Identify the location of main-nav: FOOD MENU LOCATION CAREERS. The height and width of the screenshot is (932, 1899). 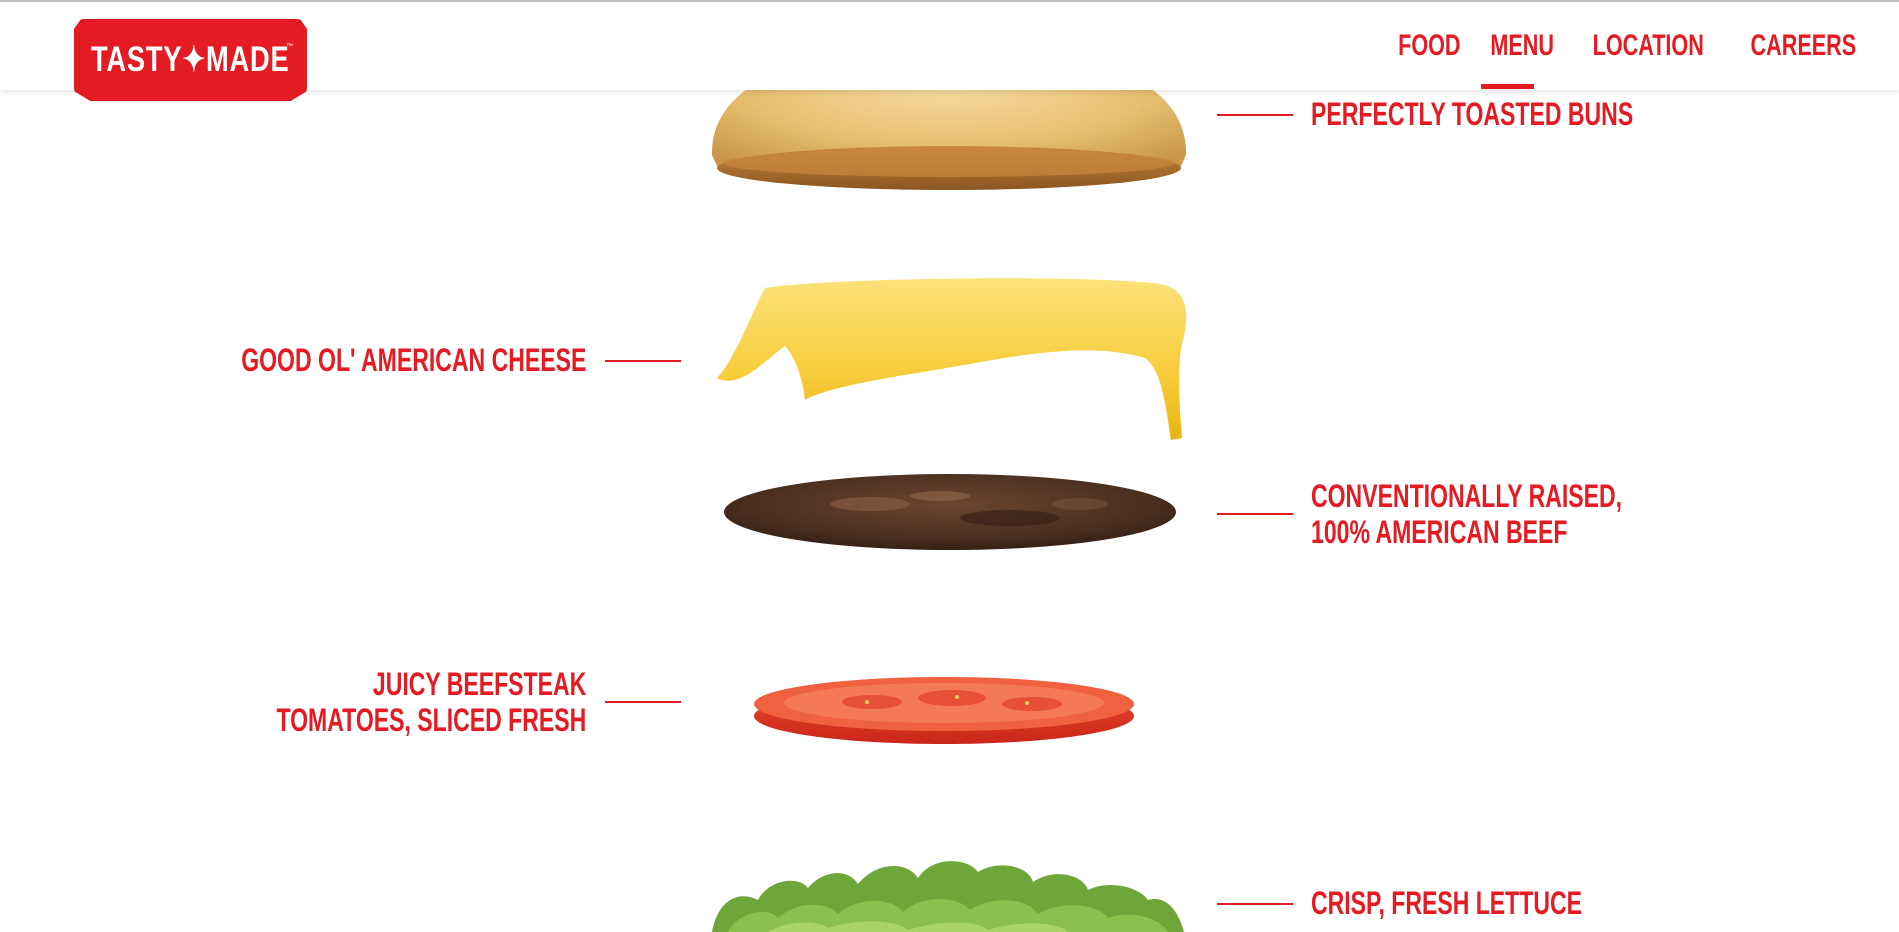
(1631, 46).